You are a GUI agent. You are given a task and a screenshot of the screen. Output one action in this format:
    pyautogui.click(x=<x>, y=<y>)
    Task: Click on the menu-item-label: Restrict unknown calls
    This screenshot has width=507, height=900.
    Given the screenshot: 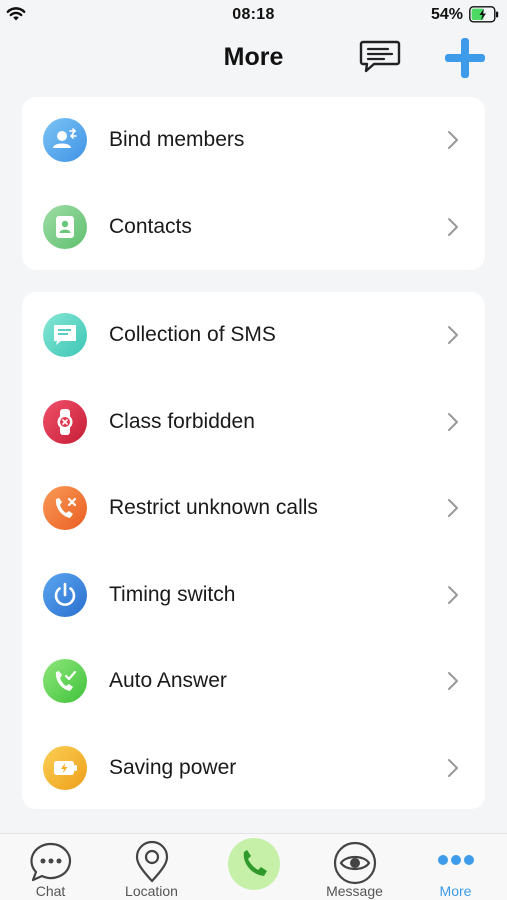 What is the action you would take?
    pyautogui.click(x=213, y=507)
    